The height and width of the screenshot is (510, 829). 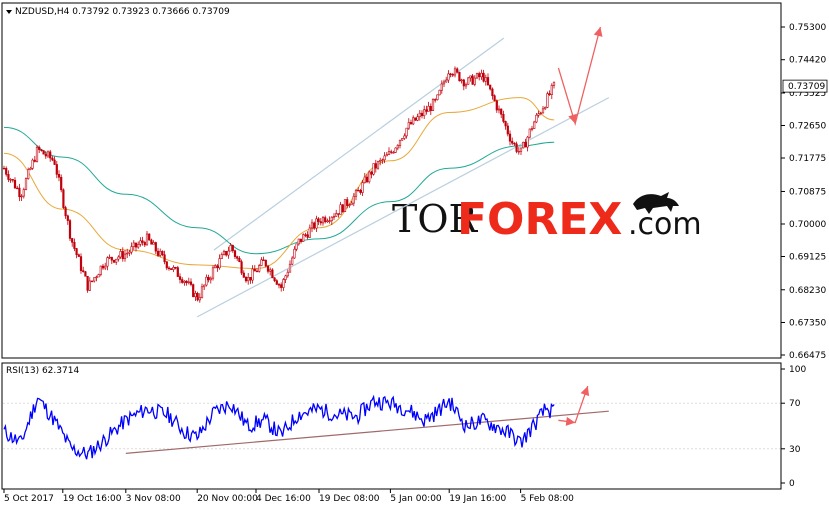 I want to click on price-tick-label: 0.67350, so click(x=807, y=323).